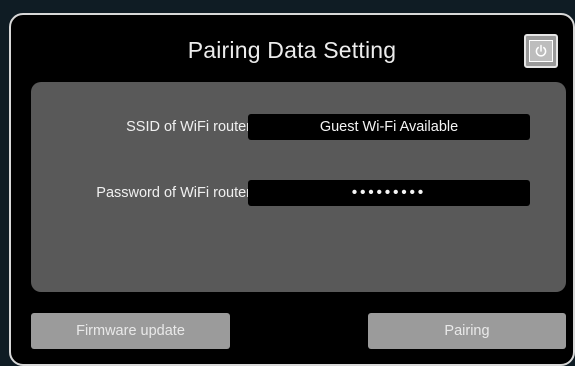  I want to click on password-label: Password of WiFi router, so click(173, 193).